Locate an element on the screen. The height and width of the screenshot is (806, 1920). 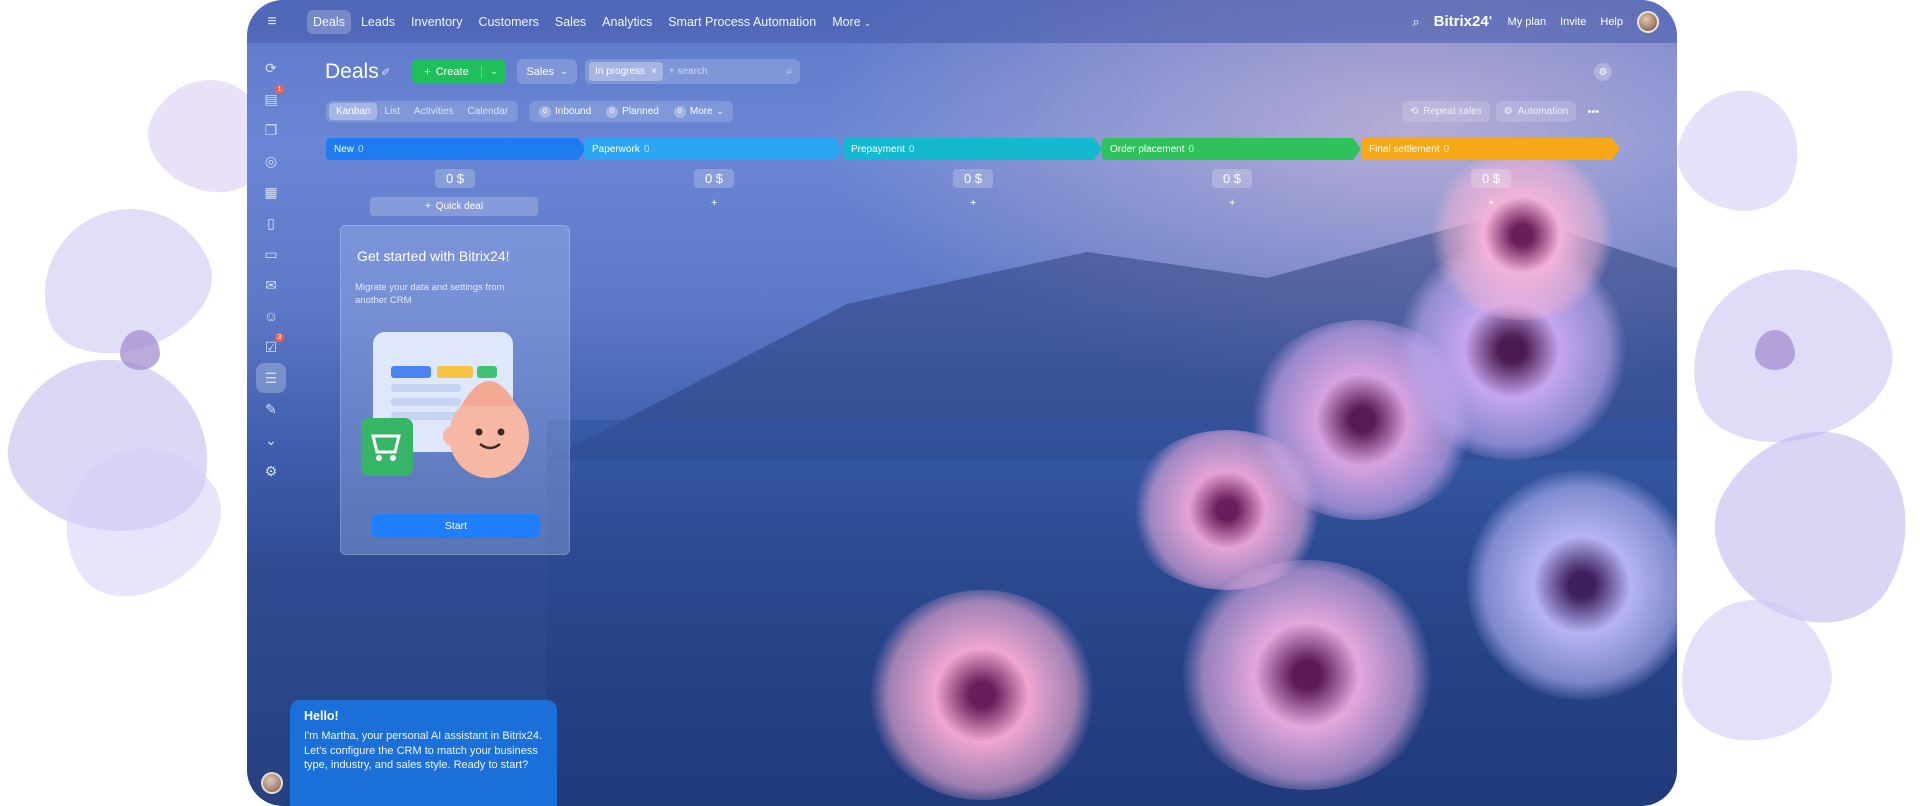
pipeline-select: Sales ⌄ is located at coordinates (547, 71).